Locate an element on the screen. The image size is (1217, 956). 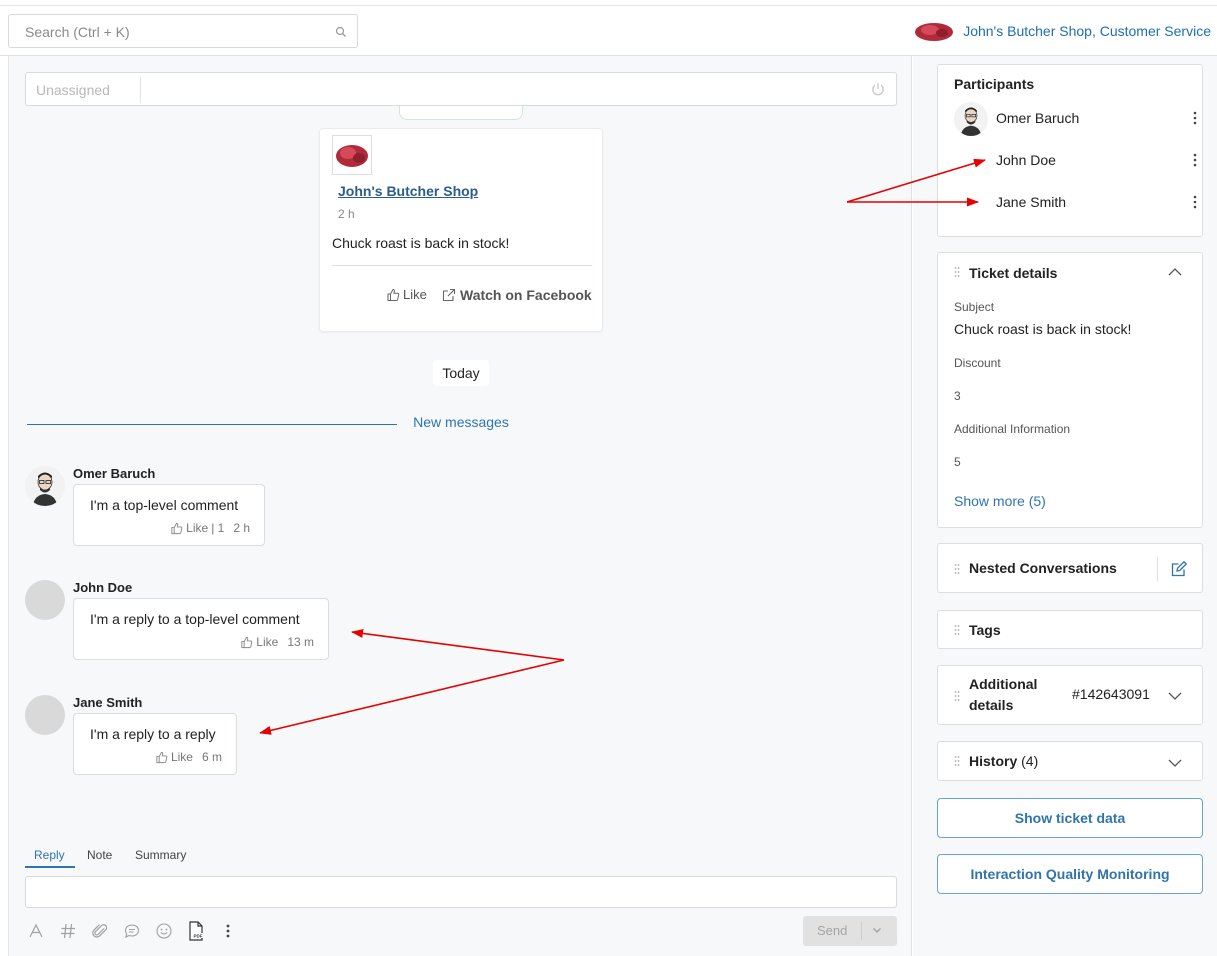
participant: Jane Smith is located at coordinates (1075, 203).